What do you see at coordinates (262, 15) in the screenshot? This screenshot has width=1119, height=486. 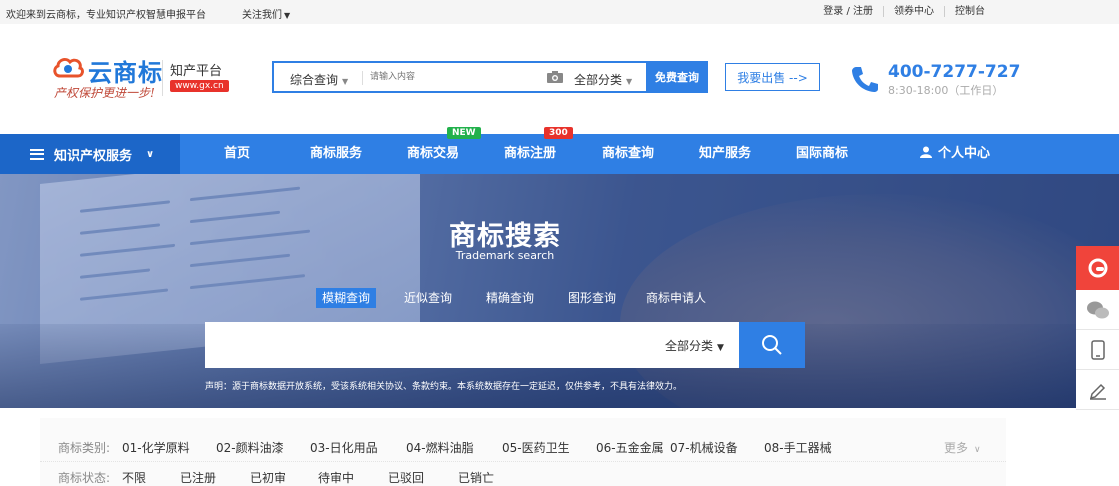 I see `follow-us-label: 关注我们` at bounding box center [262, 15].